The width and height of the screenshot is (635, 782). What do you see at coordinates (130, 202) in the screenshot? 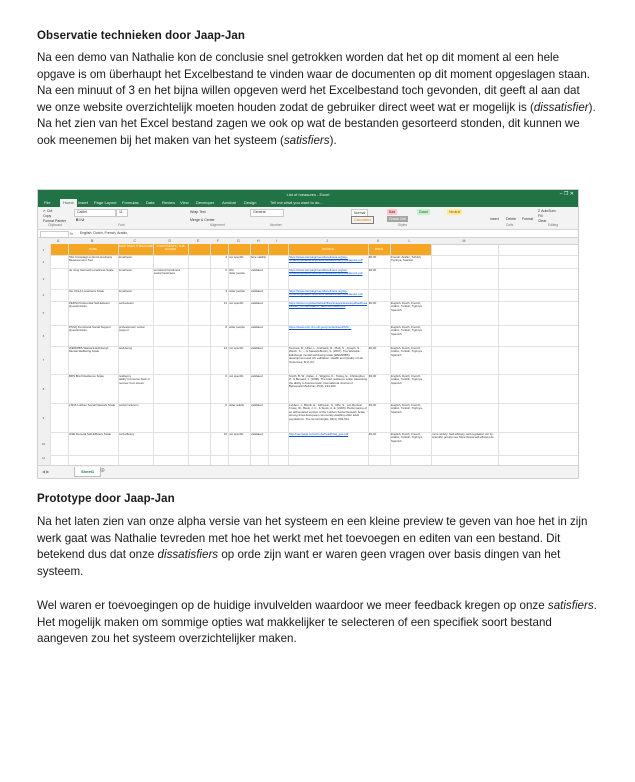
I see `ribbon-tab: Formulas` at bounding box center [130, 202].